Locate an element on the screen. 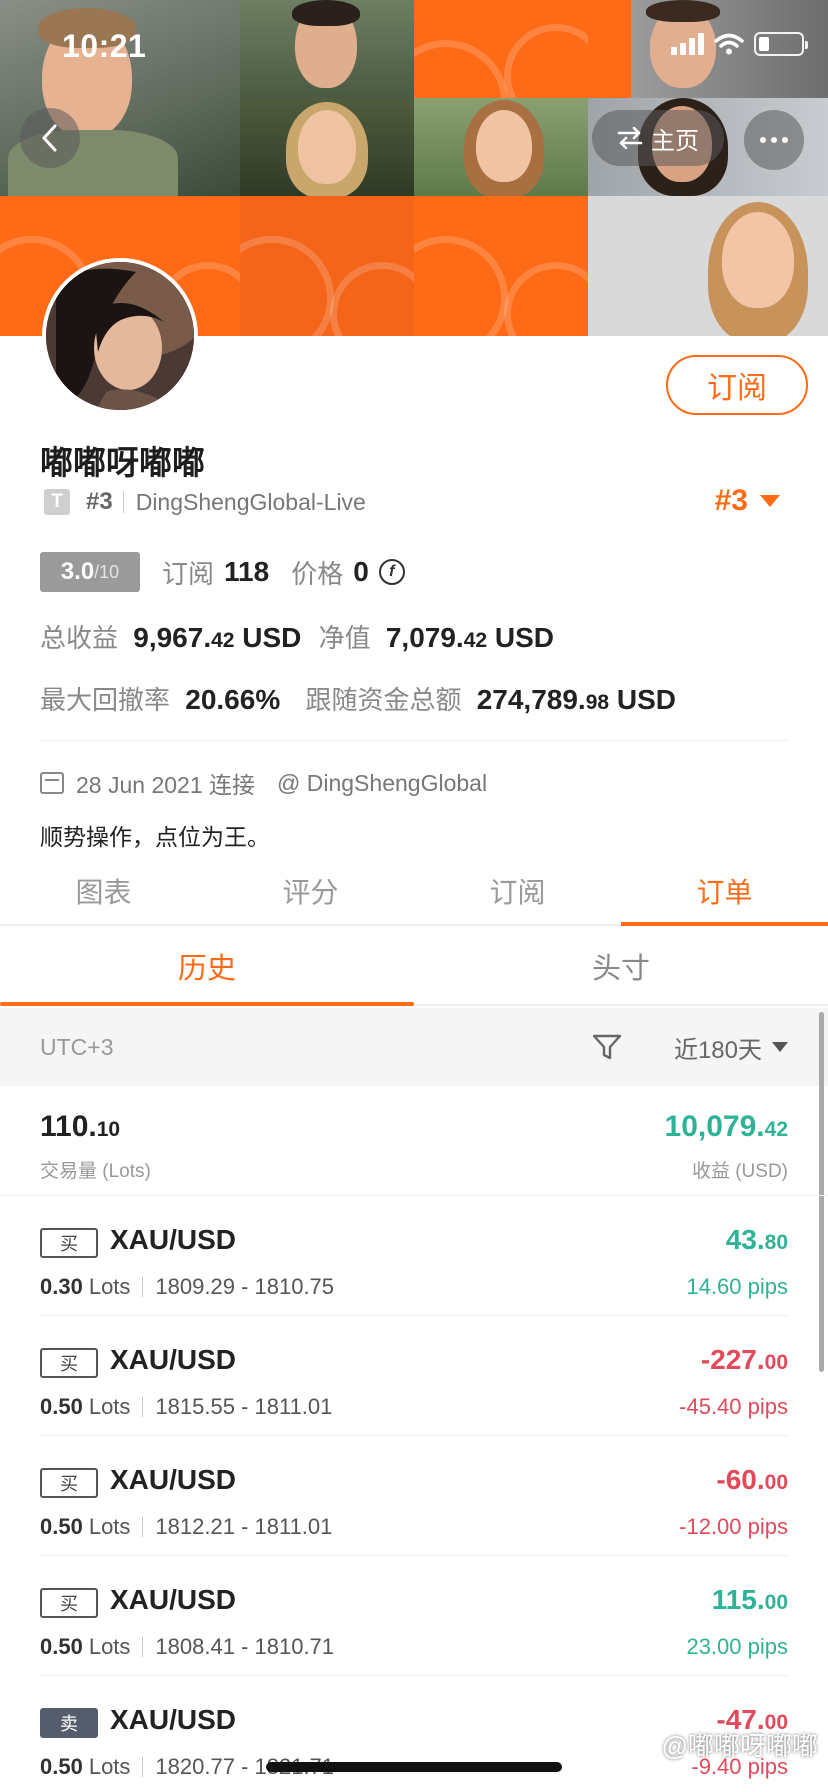  order-pips: -12.00 pips is located at coordinates (733, 1526).